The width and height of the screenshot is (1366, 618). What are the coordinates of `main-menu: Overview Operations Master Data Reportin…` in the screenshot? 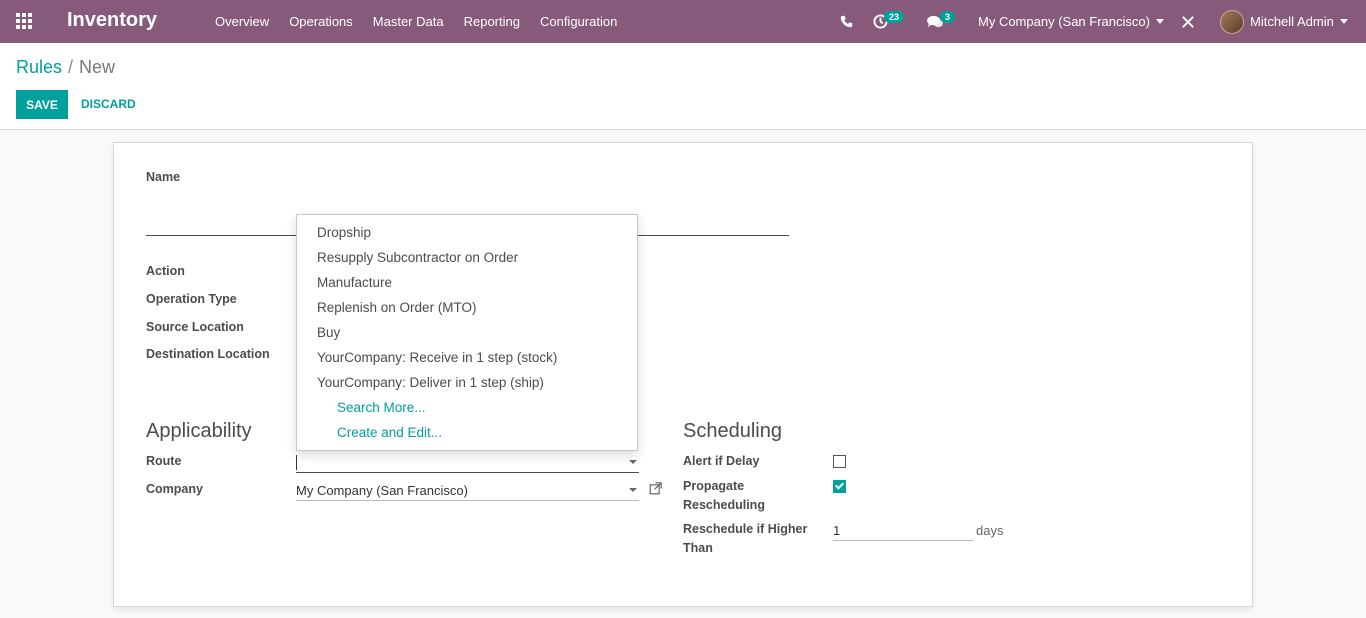 It's located at (426, 21).